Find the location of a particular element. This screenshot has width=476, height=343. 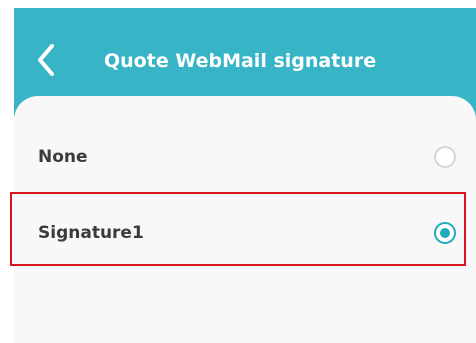

radio-selected-dot is located at coordinates (445, 233).